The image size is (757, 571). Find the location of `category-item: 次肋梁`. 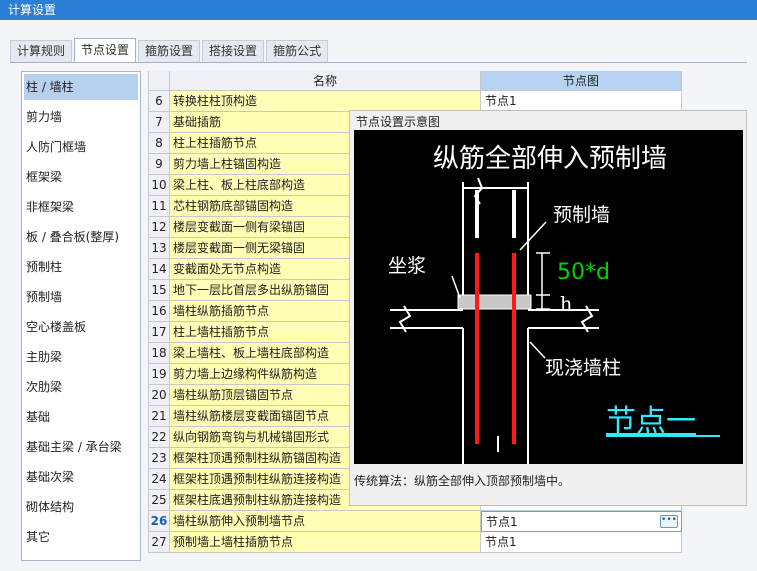

category-item: 次肋梁 is located at coordinates (81, 387).